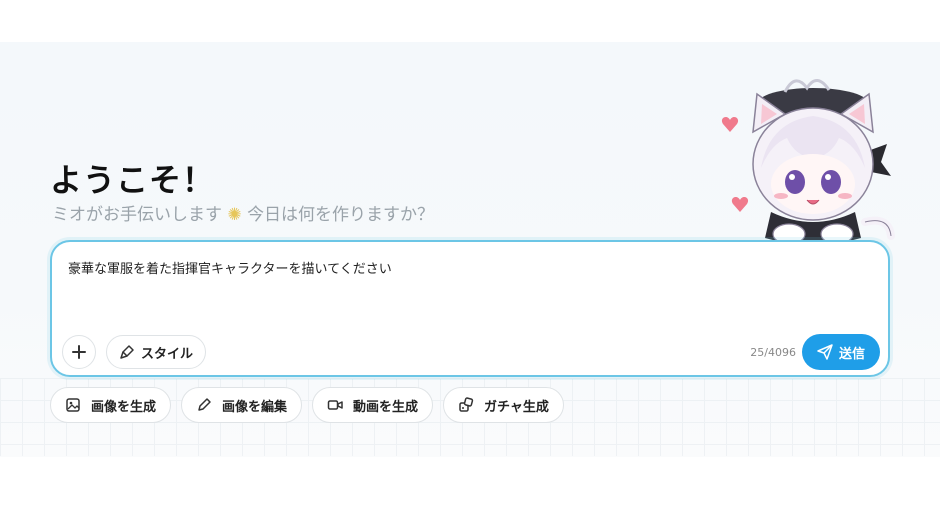 The image size is (940, 529). I want to click on video-camera-icon, so click(335, 405).